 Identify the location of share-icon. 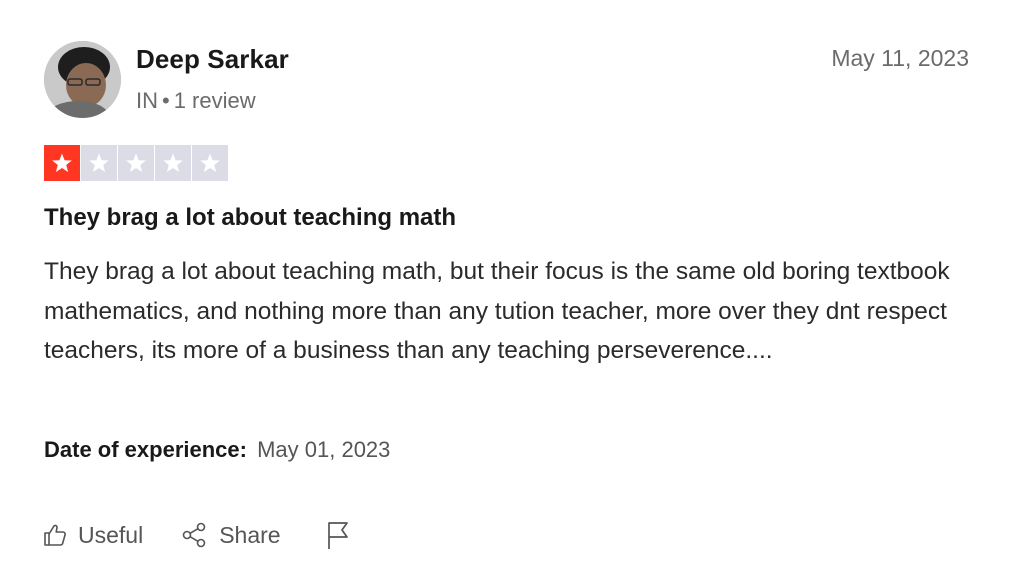
(194, 535).